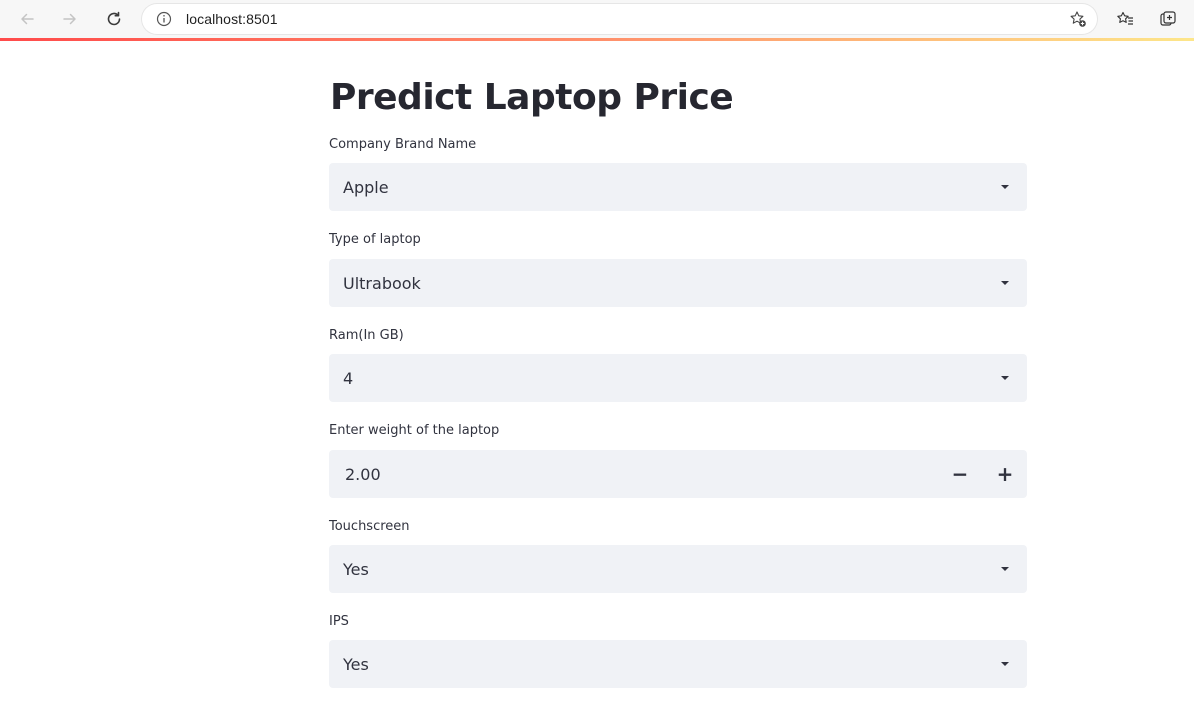  I want to click on type-select: Ultrabook, so click(678, 283).